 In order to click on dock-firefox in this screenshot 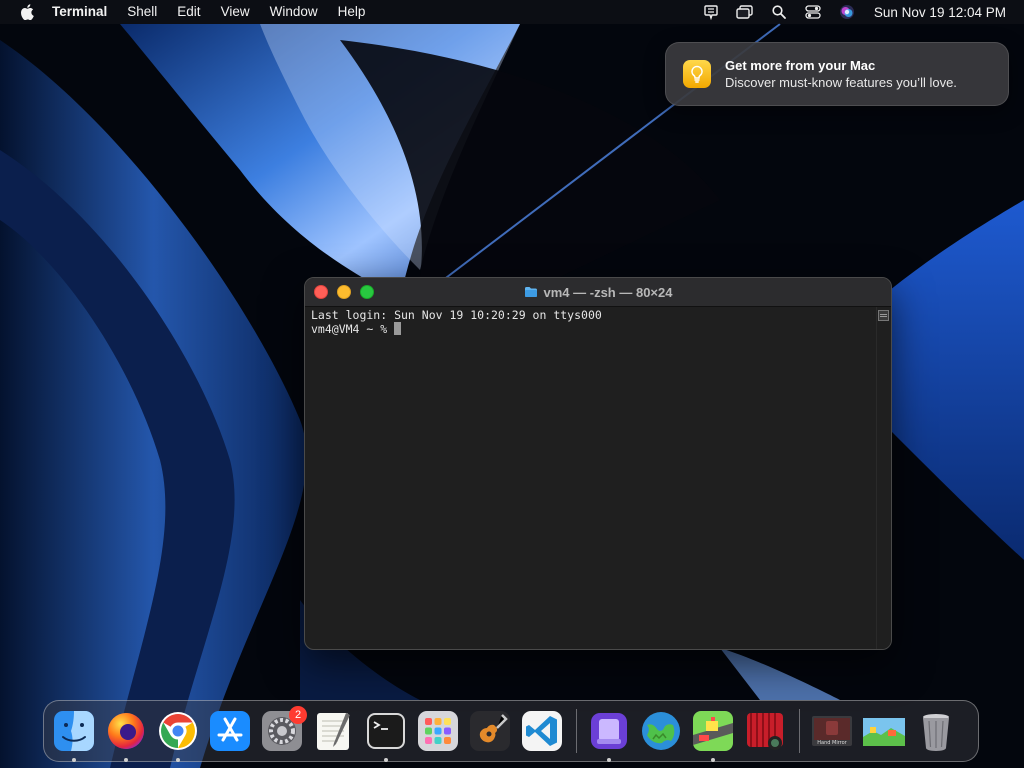, I will do `click(126, 735)`.